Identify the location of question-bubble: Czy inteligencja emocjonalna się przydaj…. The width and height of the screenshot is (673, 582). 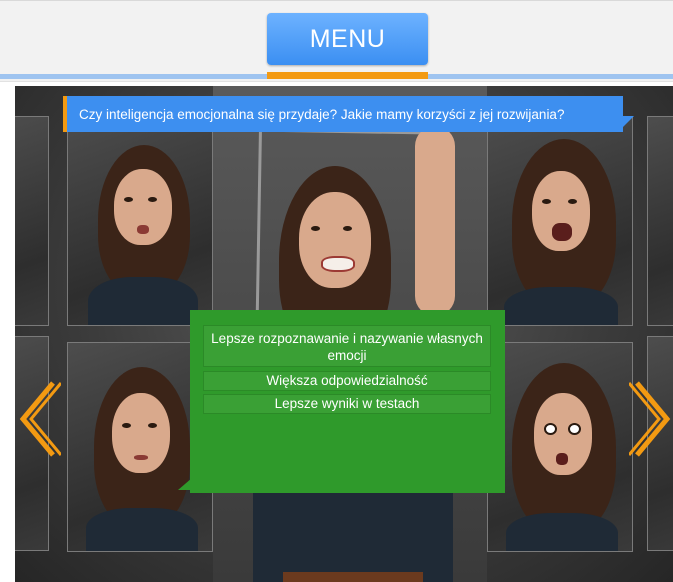
(343, 114).